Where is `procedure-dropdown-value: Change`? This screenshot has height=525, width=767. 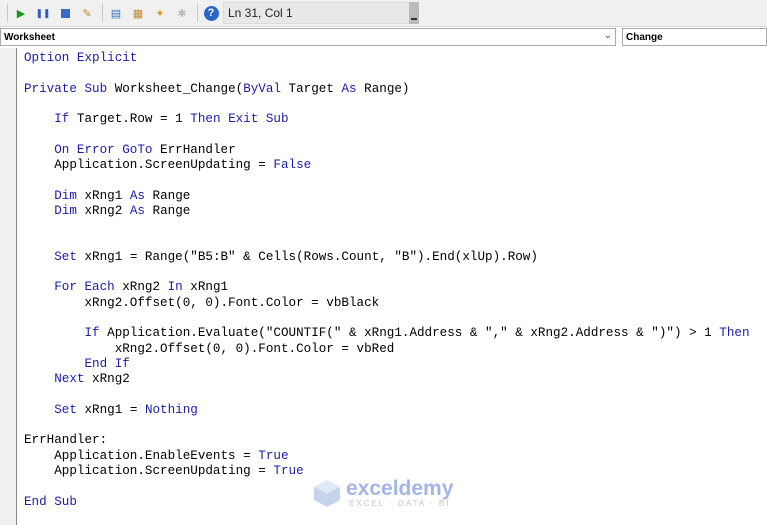 procedure-dropdown-value: Change is located at coordinates (644, 37).